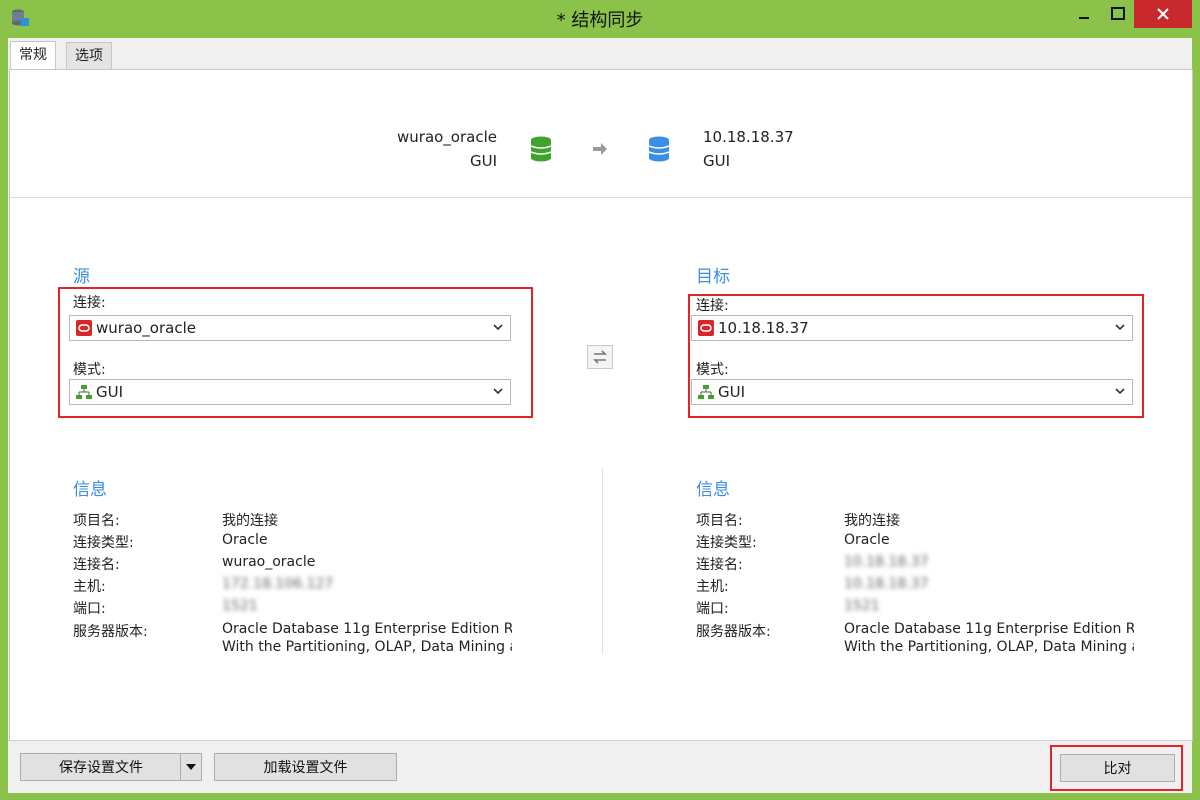 Image resolution: width=1200 pixels, height=800 pixels. Describe the element at coordinates (867, 540) in the screenshot. I see `target-info-value: Oracle` at that location.